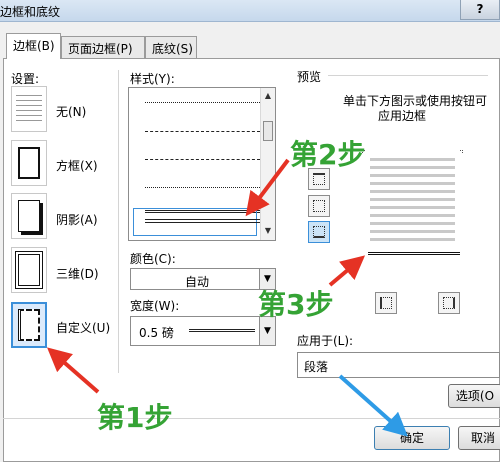 The image size is (500, 462). What do you see at coordinates (402, 116) in the screenshot?
I see `preview-hint-2: 应用边框` at bounding box center [402, 116].